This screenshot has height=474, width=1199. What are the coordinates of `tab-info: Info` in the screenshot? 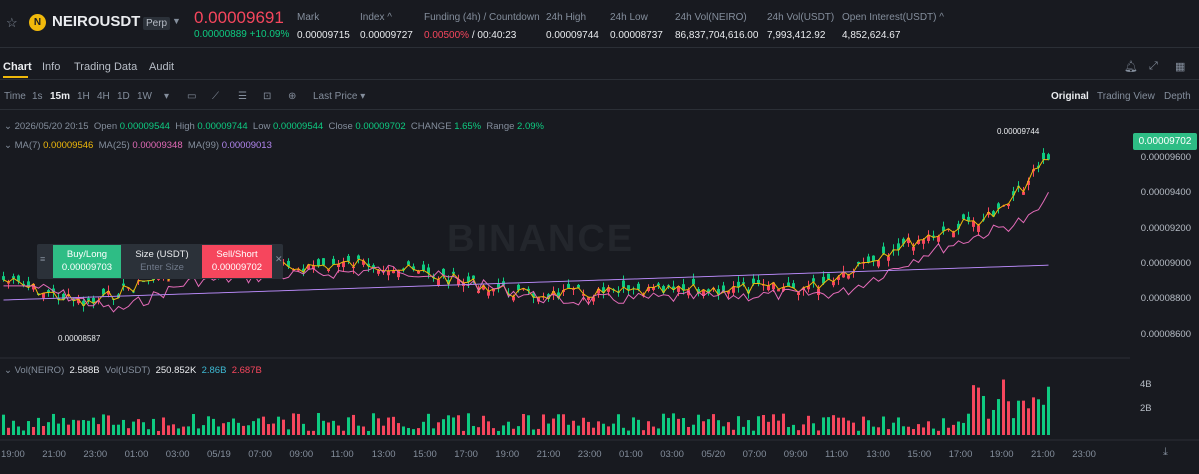 It's located at (51, 67).